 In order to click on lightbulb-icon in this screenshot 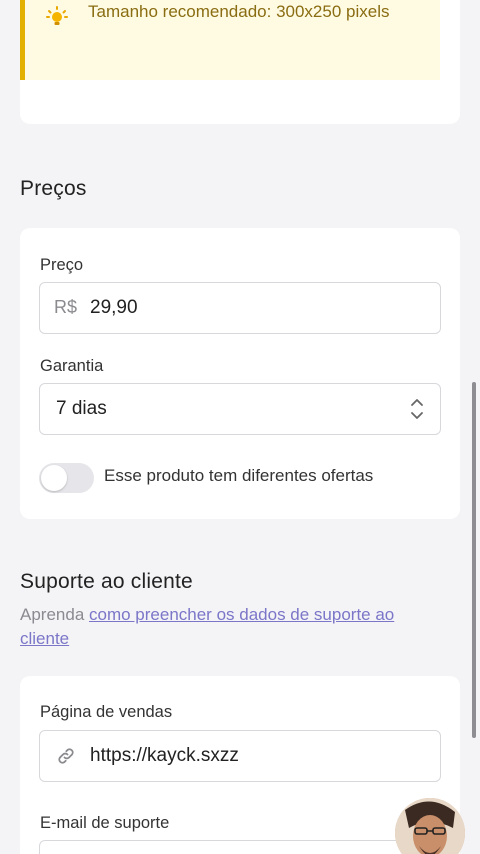, I will do `click(57, 15)`.